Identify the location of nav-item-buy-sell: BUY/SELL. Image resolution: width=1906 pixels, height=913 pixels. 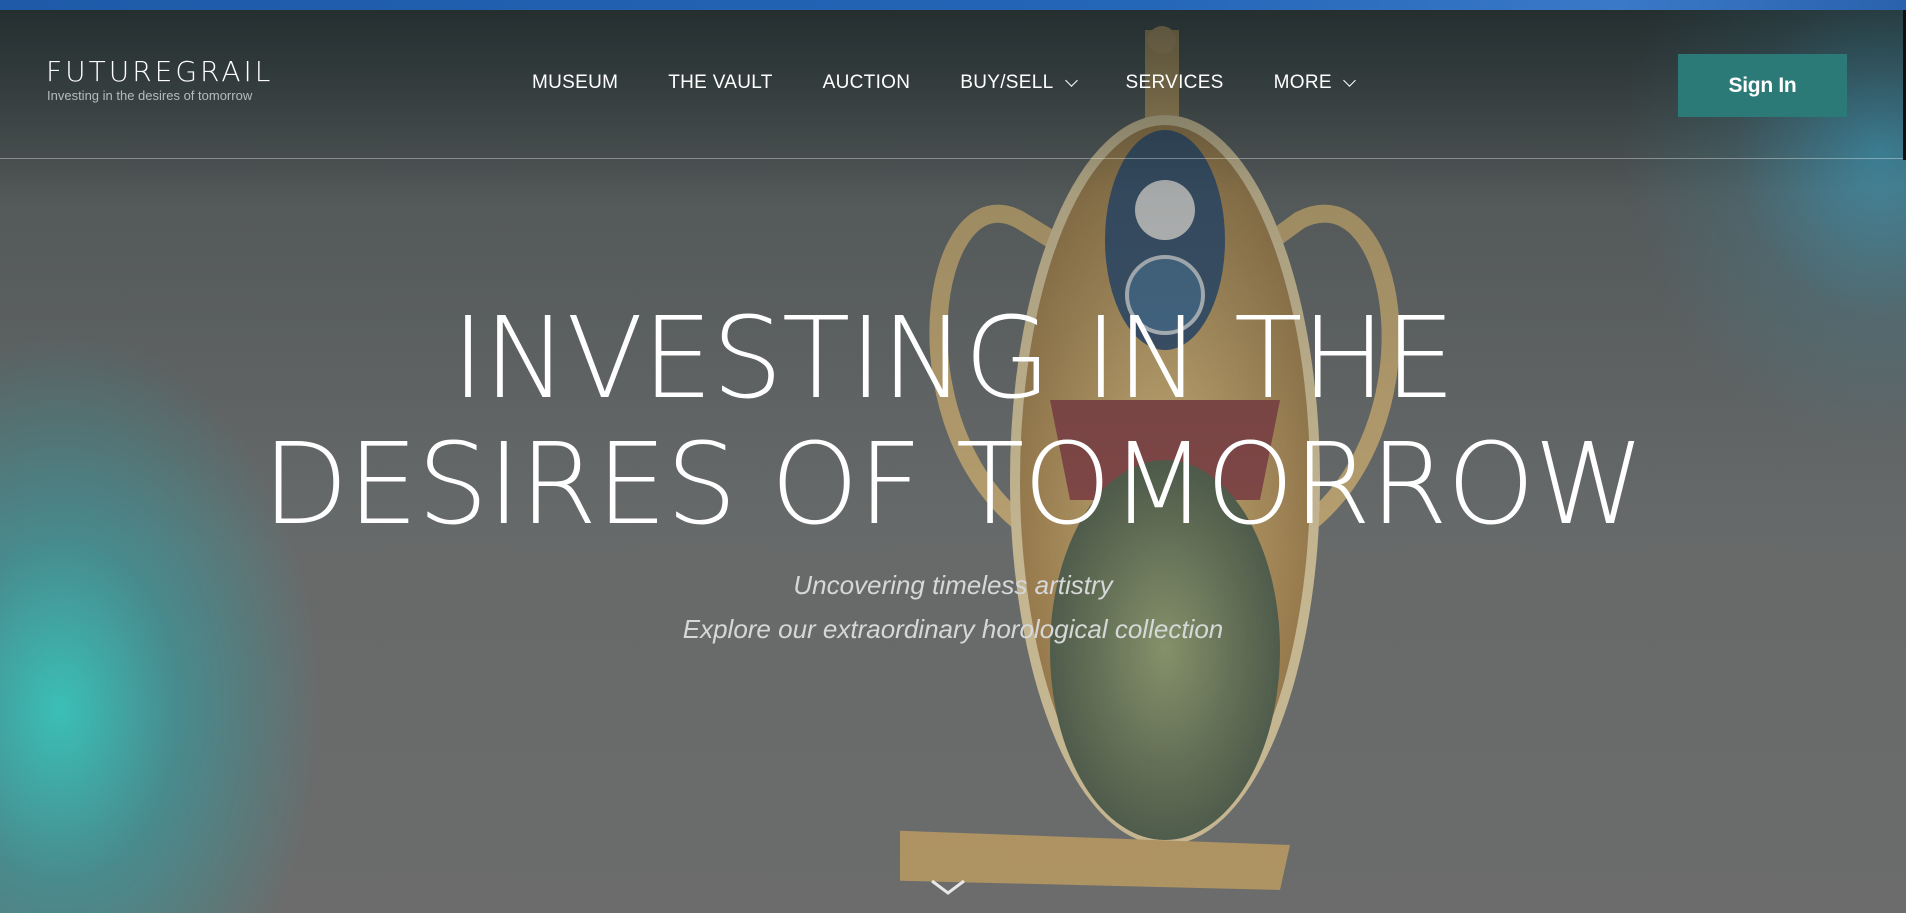
(1019, 83).